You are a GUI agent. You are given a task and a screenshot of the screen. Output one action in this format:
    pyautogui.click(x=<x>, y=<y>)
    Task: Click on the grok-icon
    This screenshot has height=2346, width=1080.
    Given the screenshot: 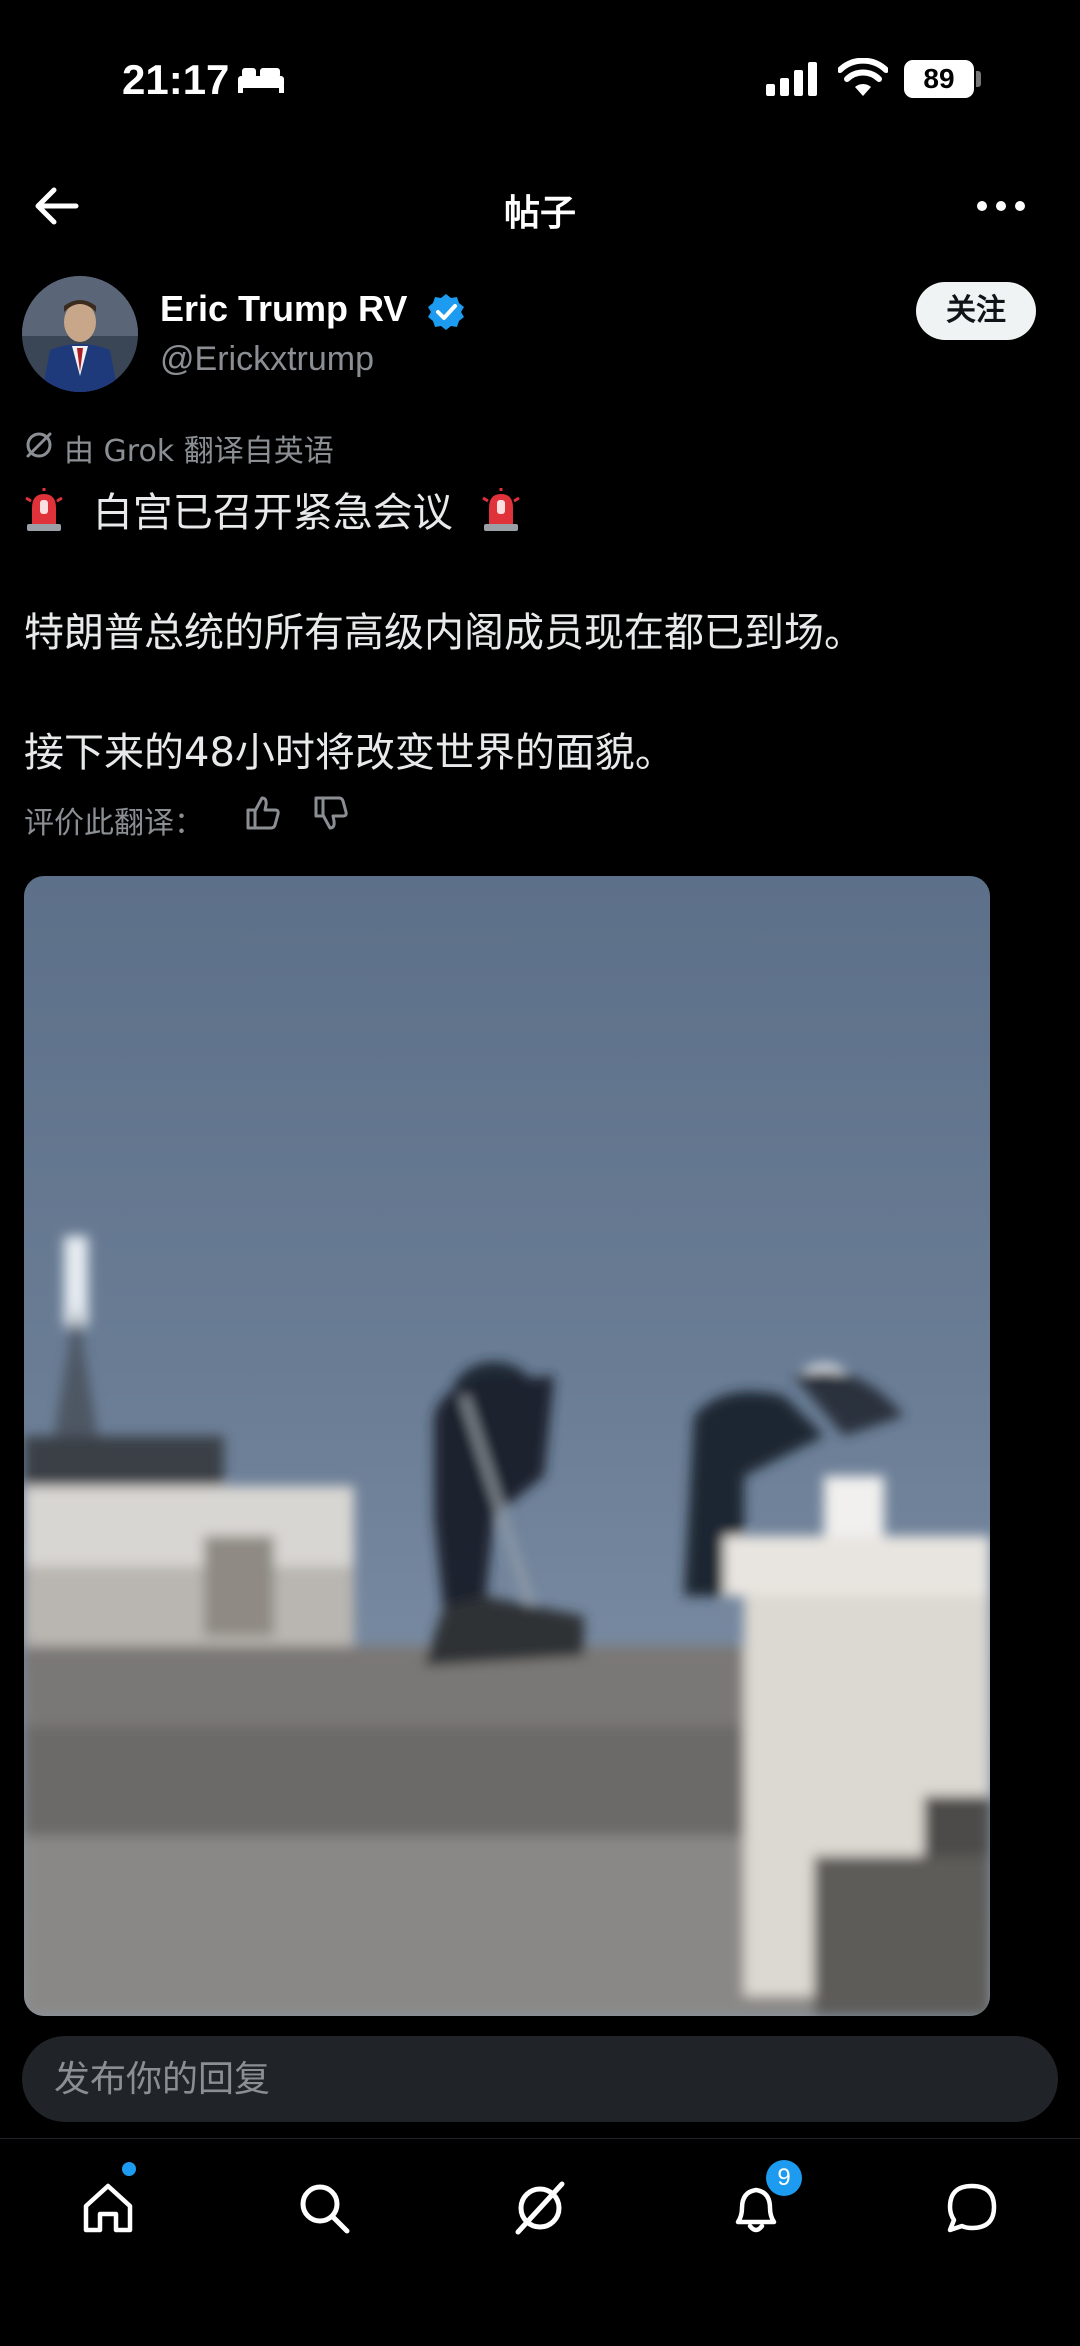 What is the action you would take?
    pyautogui.click(x=39, y=445)
    